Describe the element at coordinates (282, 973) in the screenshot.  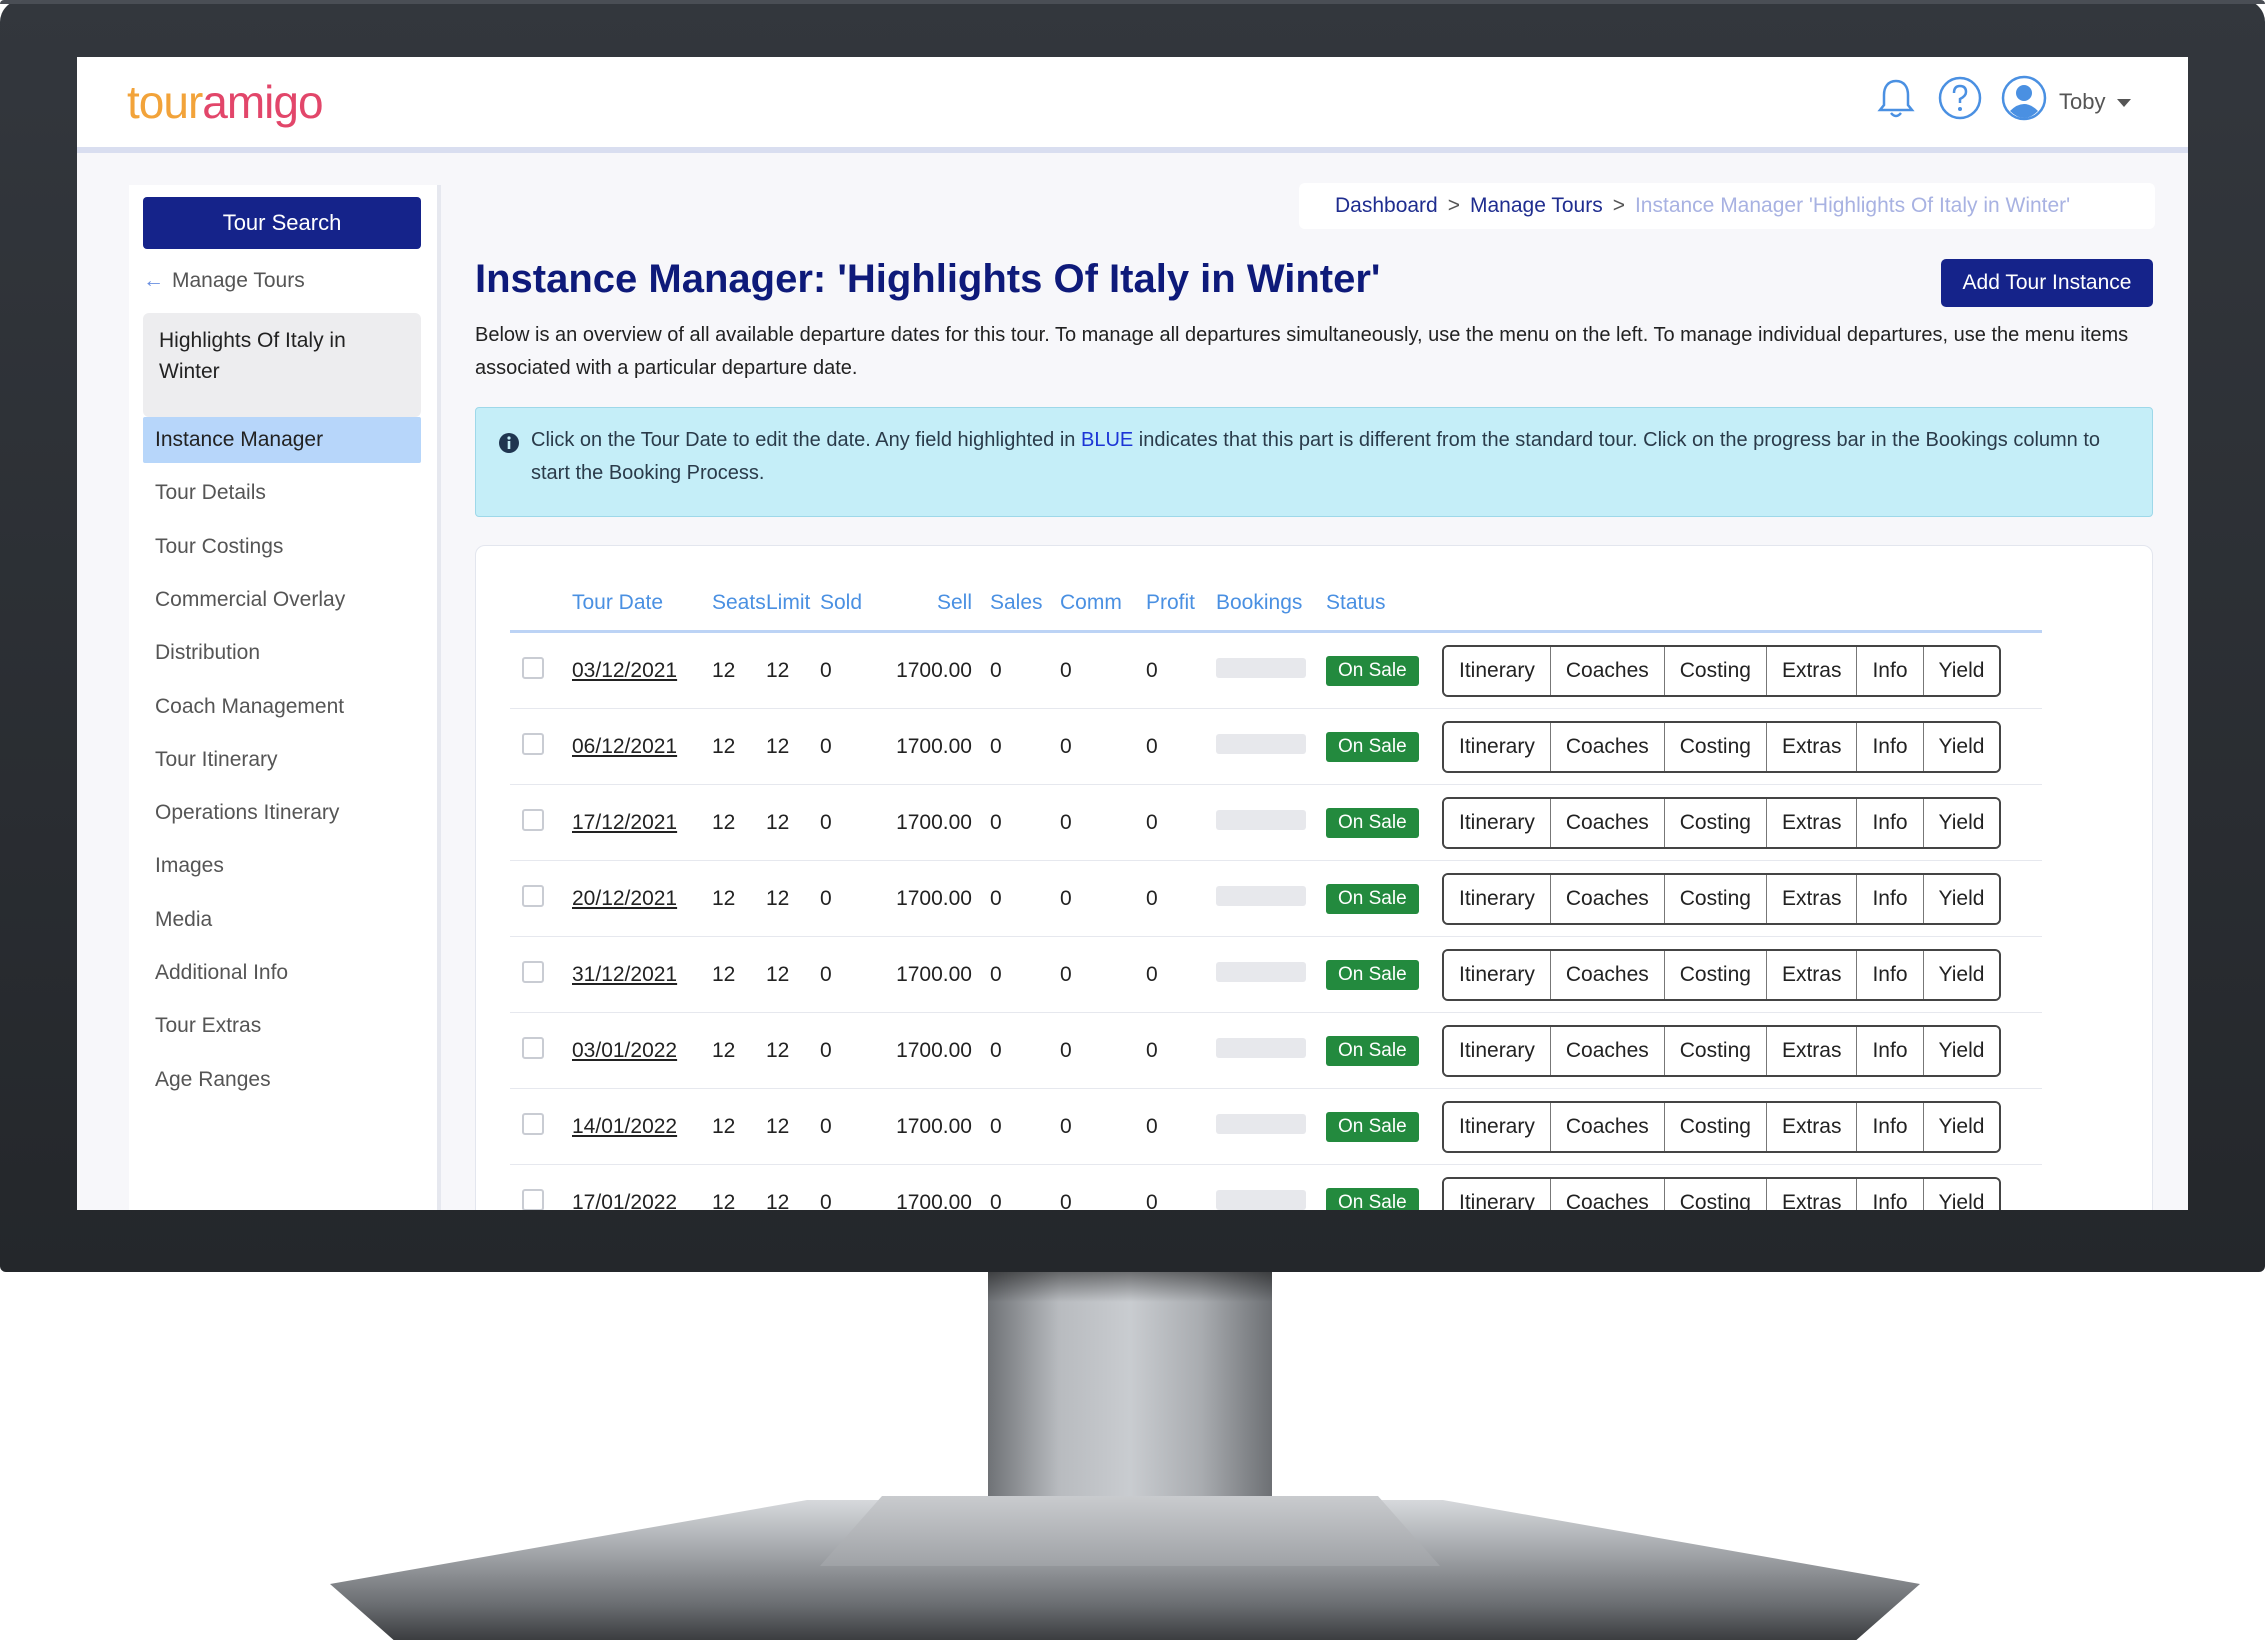
I see `sidebar-item-additional-info: Additional Info` at that location.